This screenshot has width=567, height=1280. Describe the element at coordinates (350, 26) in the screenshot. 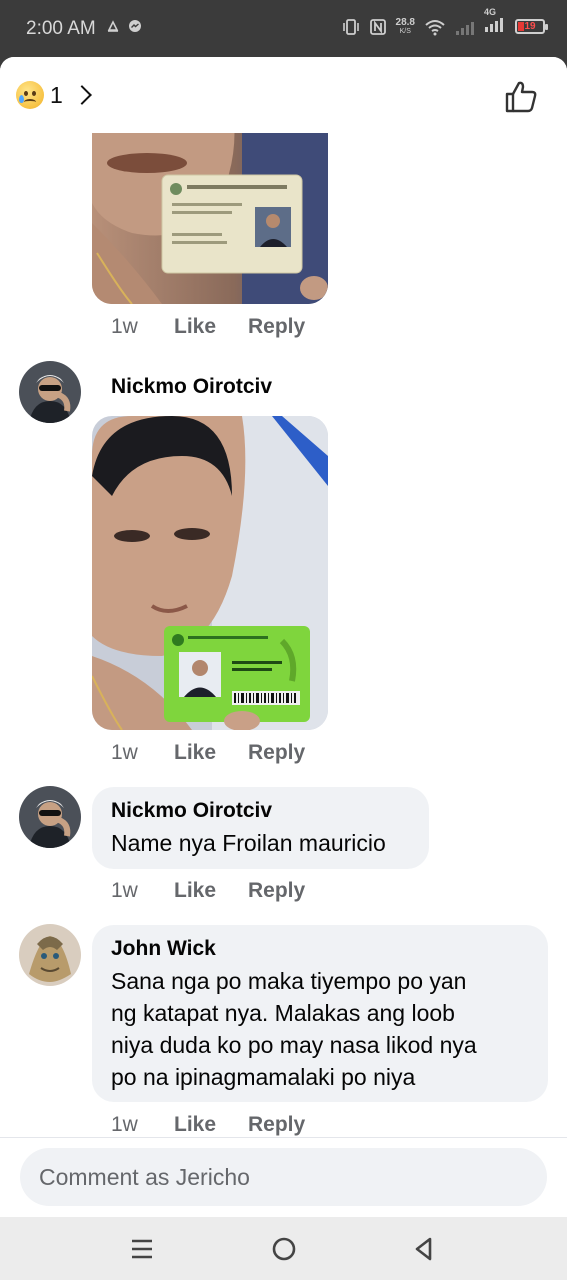

I see `vibrate-icon` at that location.